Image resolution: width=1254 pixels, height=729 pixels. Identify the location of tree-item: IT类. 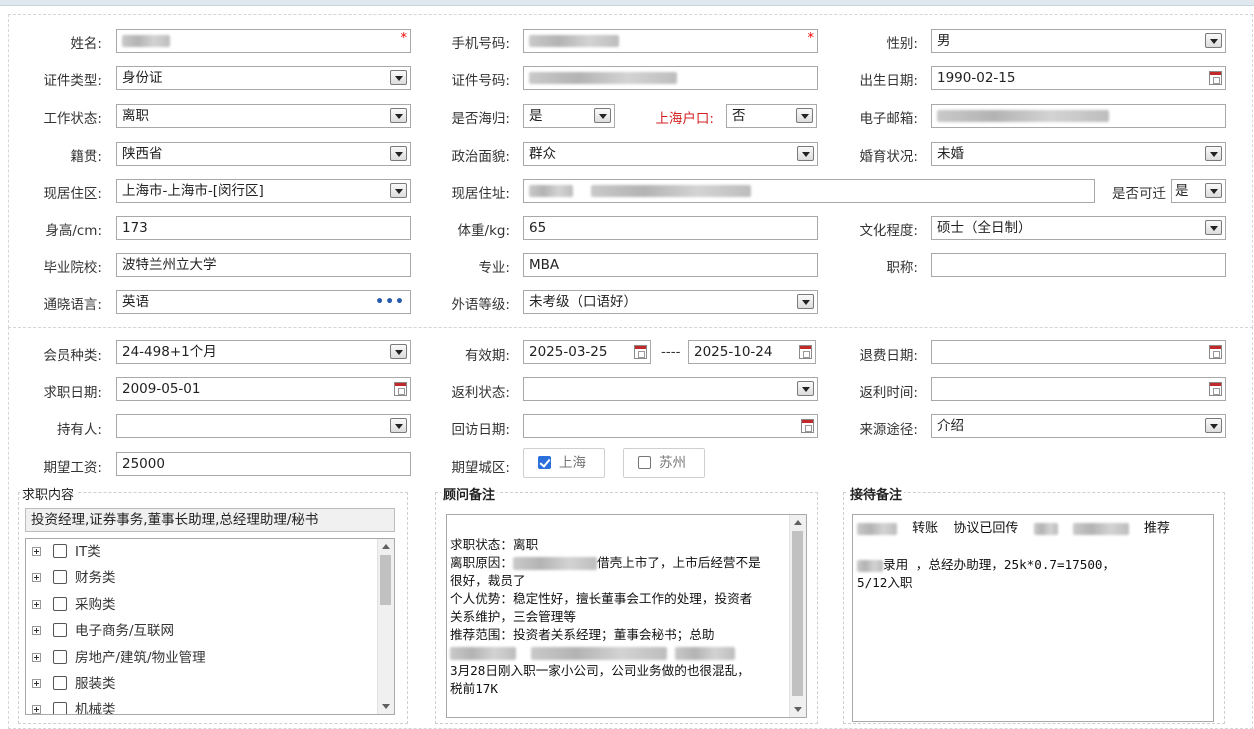
(66, 552).